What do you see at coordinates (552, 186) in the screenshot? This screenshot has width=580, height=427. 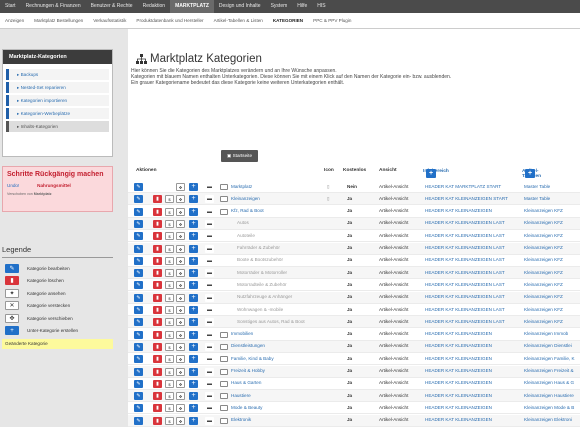 I see `tables-cell: Master Table` at bounding box center [552, 186].